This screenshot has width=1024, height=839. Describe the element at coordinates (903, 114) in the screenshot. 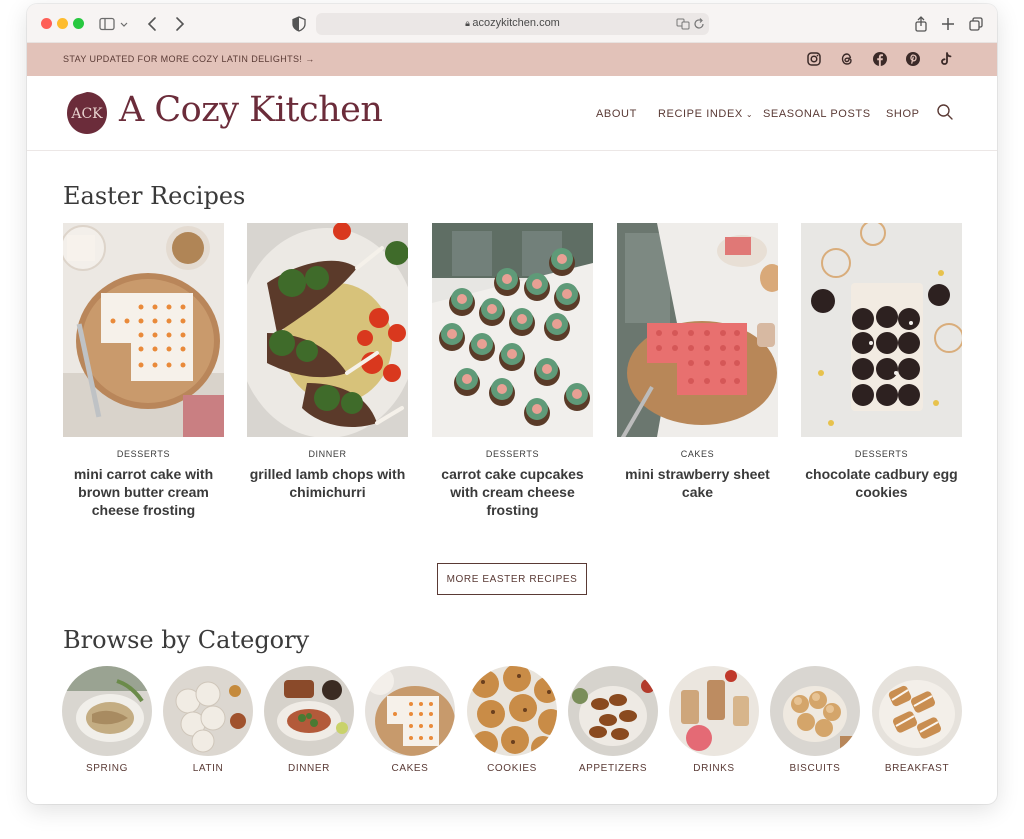

I see `nav-shop: SHOP` at that location.